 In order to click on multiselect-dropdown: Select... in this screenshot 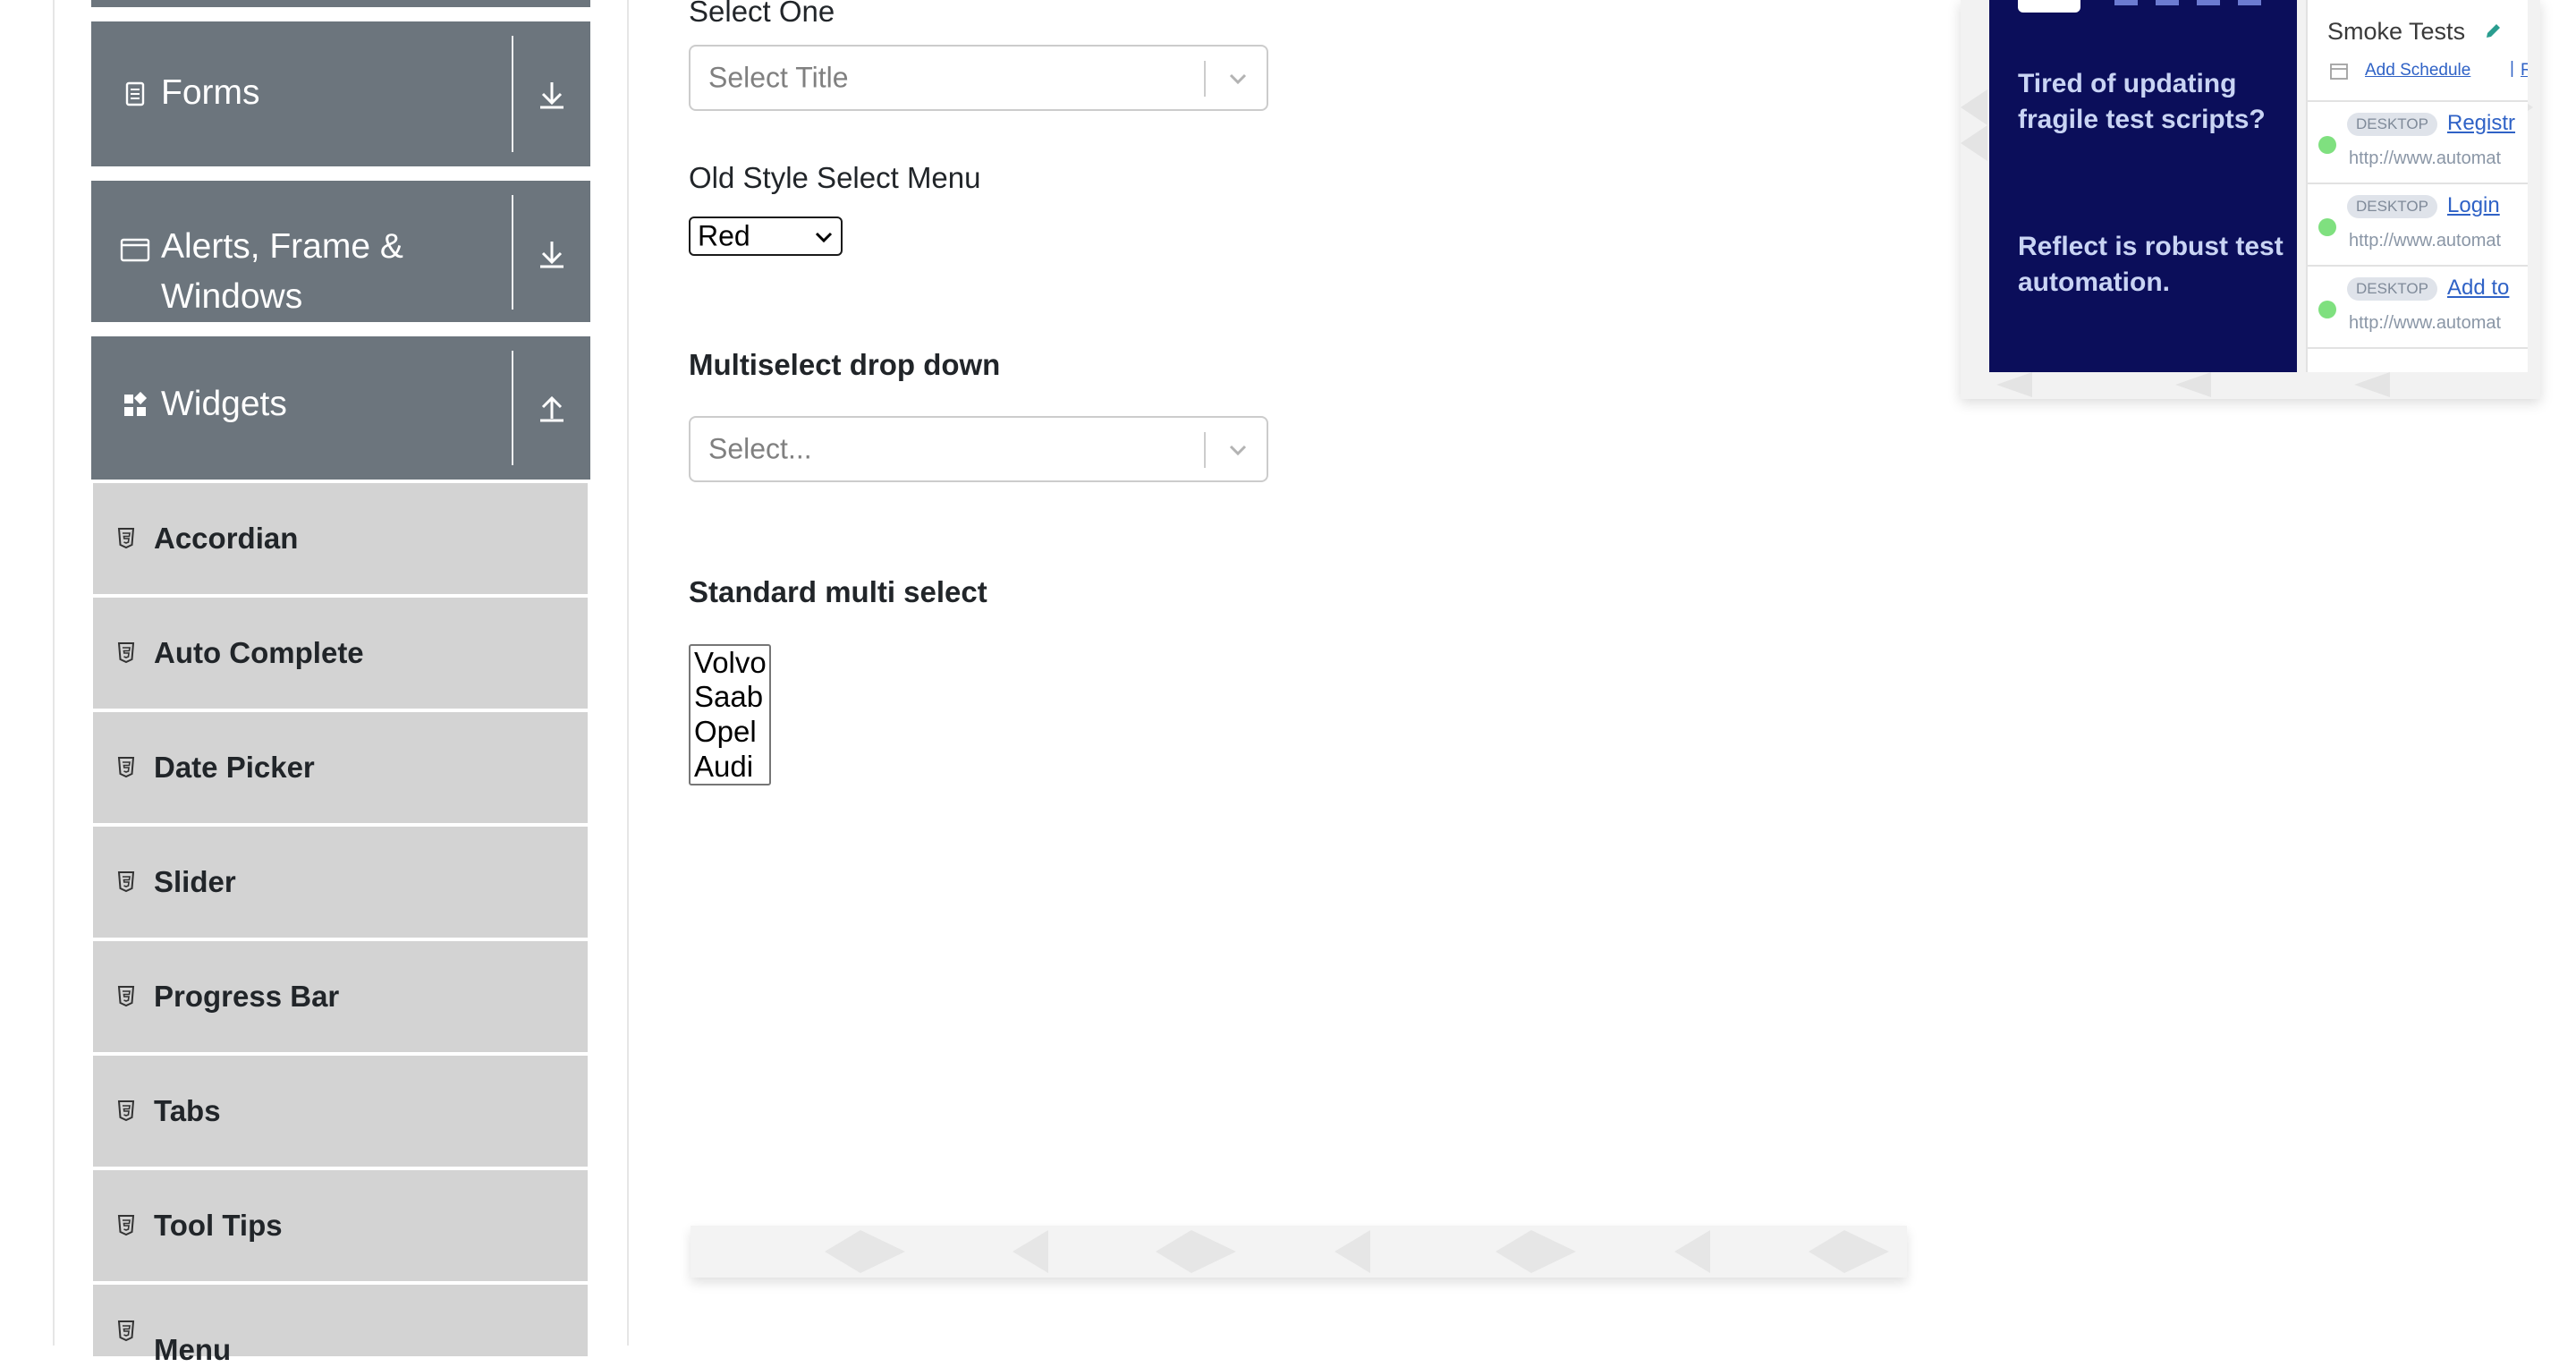, I will do `click(978, 449)`.